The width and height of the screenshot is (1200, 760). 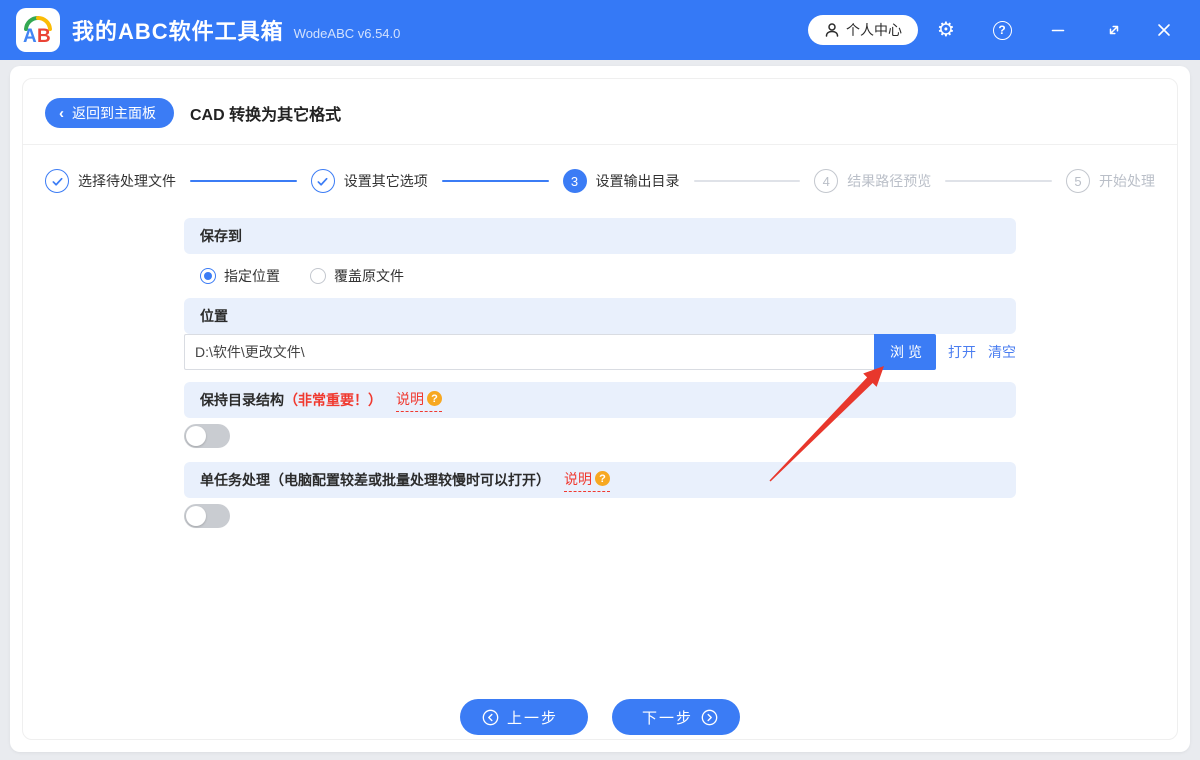 What do you see at coordinates (127, 181) in the screenshot?
I see `step1-label: 选择待处理文件` at bounding box center [127, 181].